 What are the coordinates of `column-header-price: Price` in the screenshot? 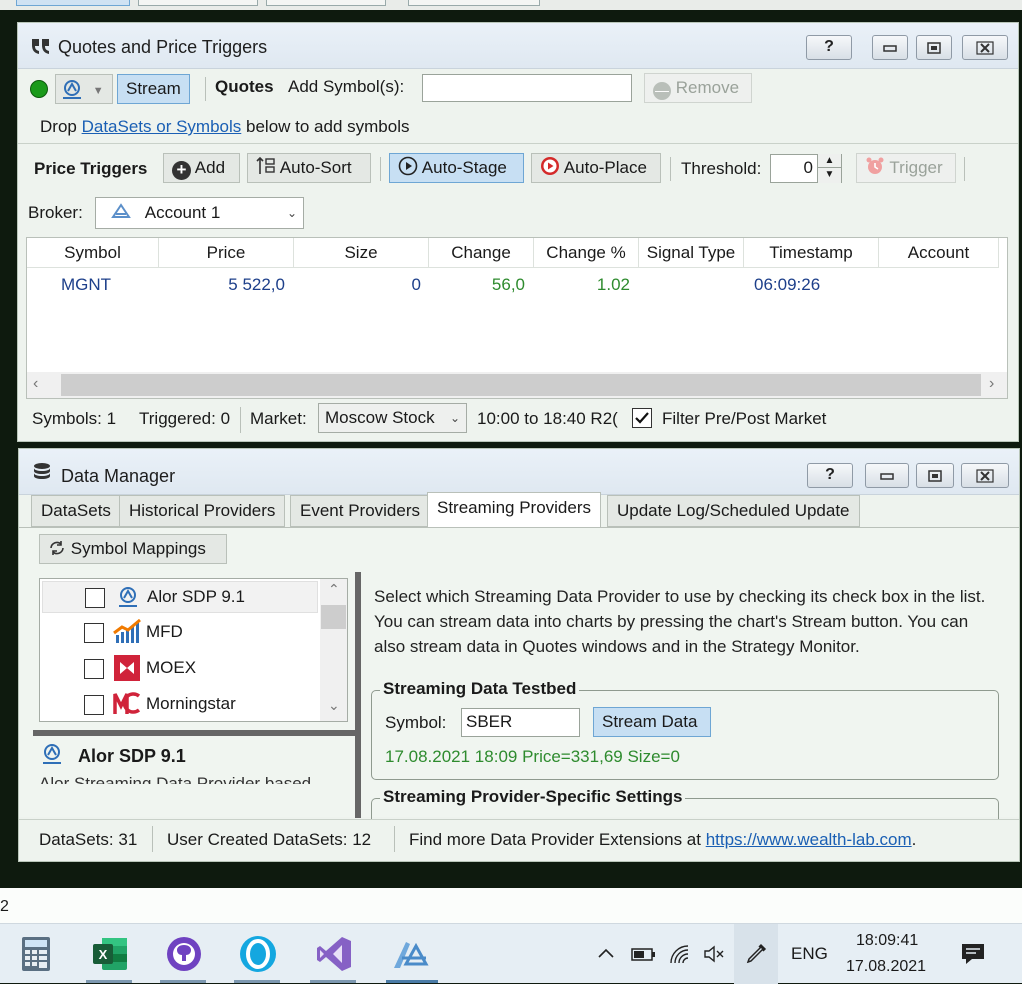 It's located at (226, 253).